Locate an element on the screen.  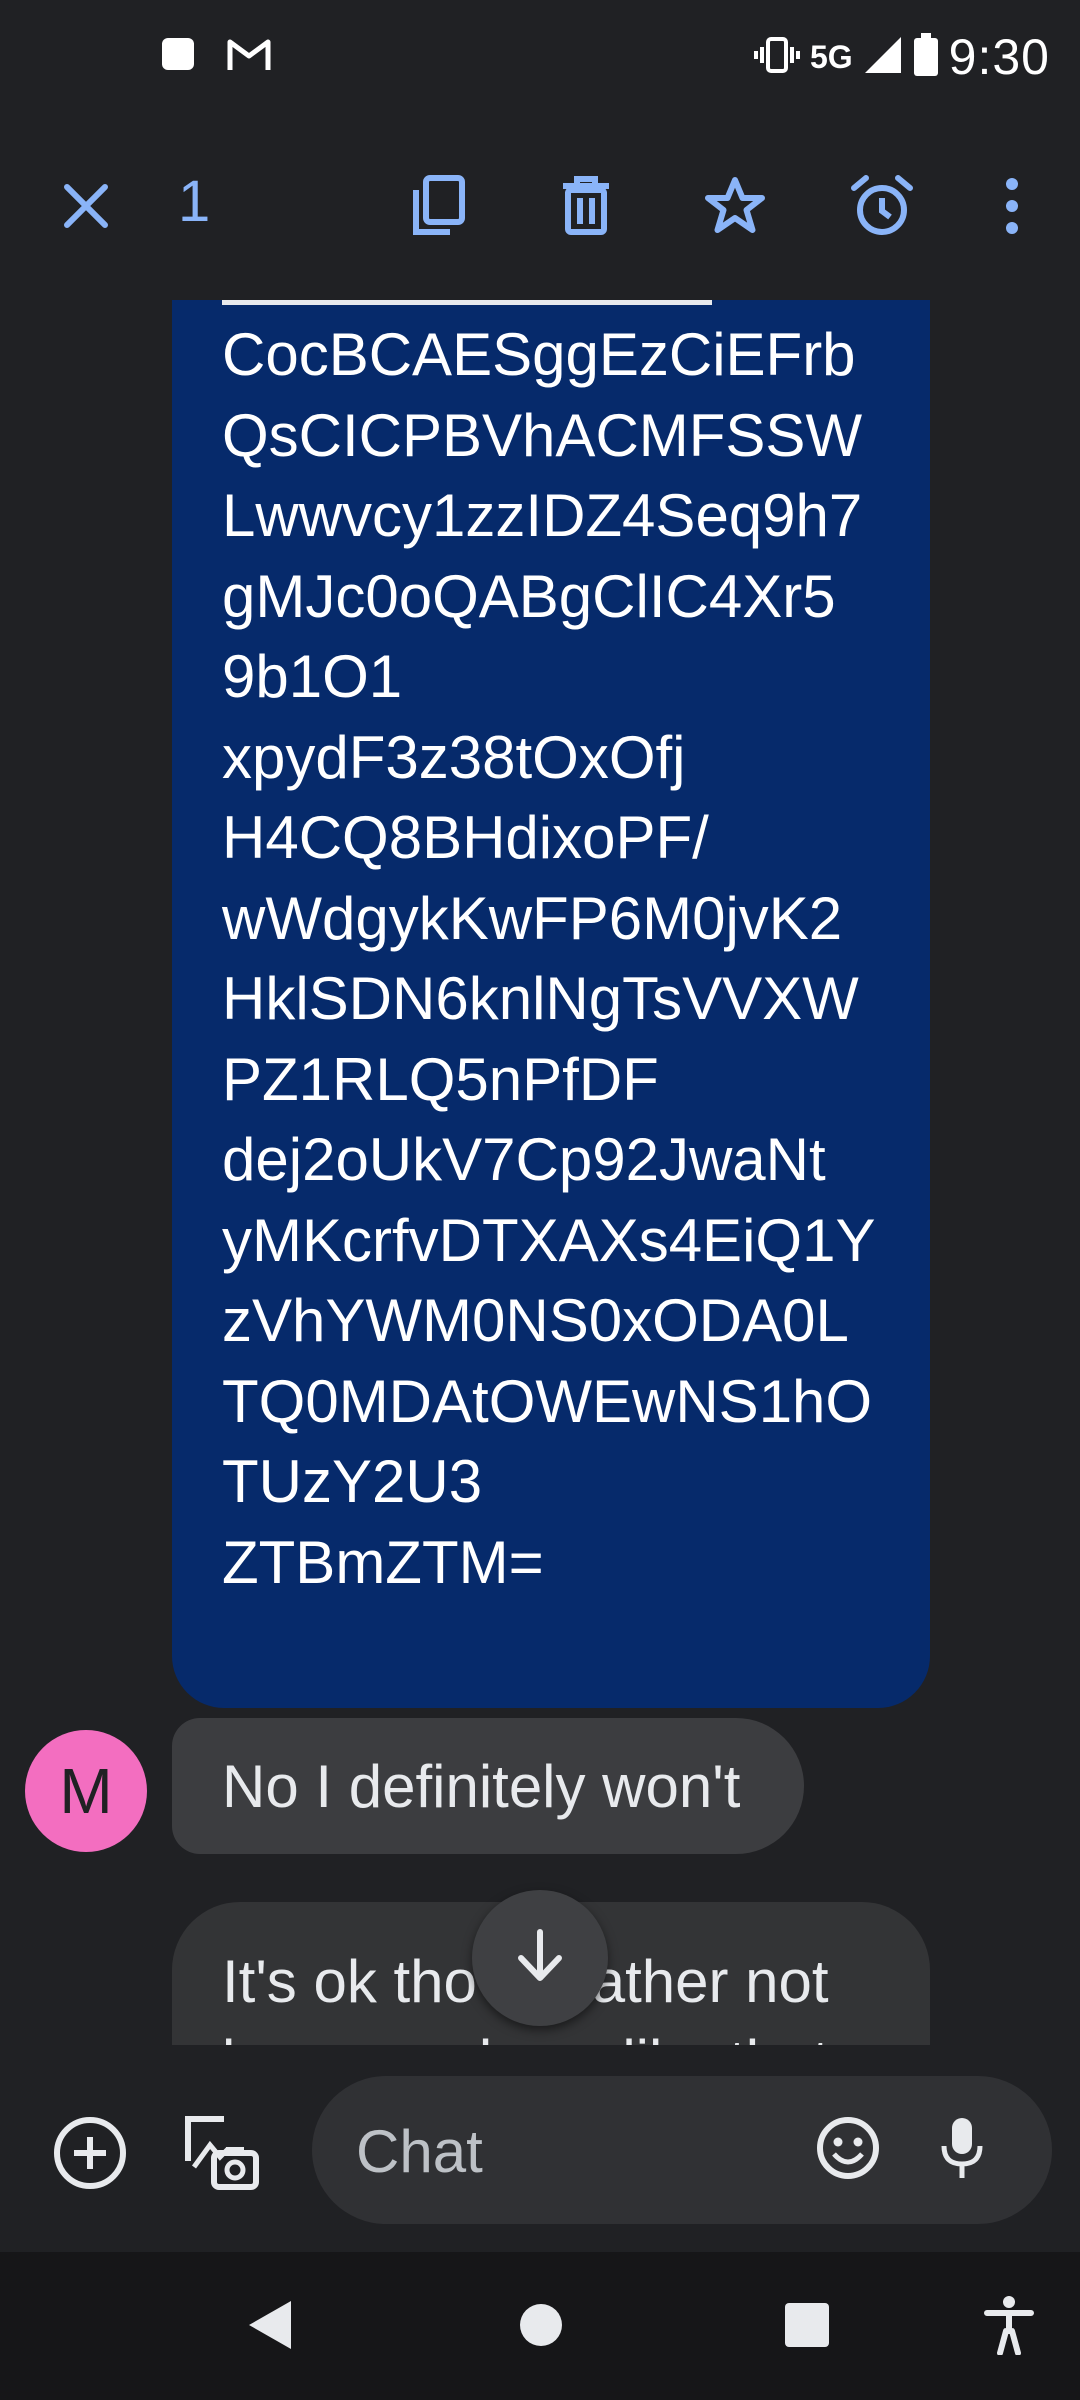
home-icon is located at coordinates (541, 2327).